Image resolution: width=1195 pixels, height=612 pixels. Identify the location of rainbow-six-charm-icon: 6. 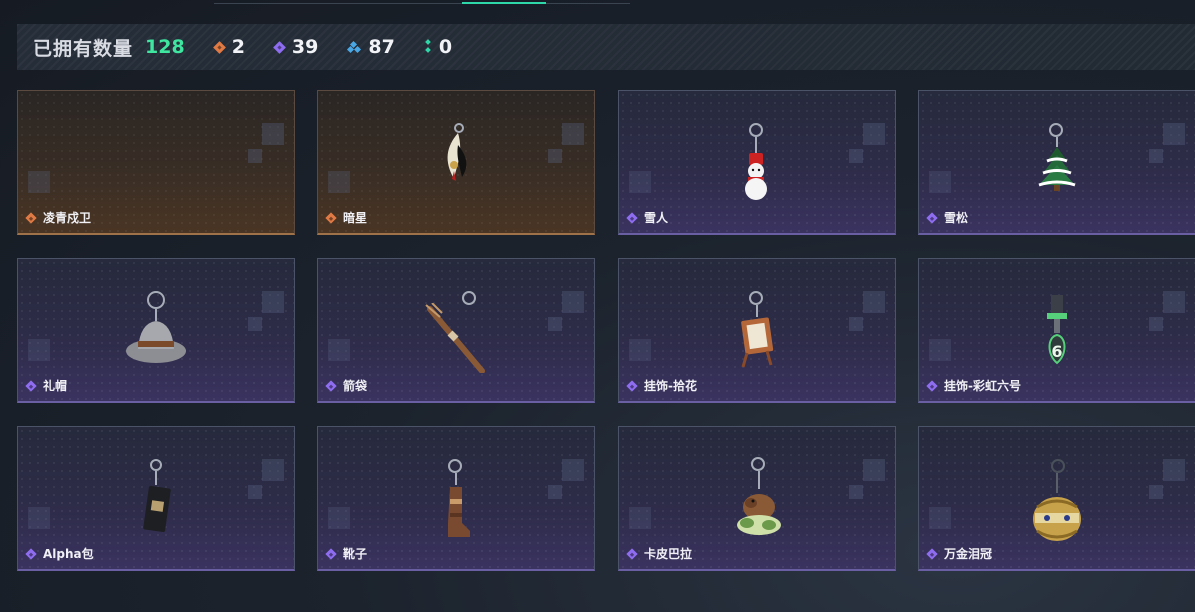
(1057, 336).